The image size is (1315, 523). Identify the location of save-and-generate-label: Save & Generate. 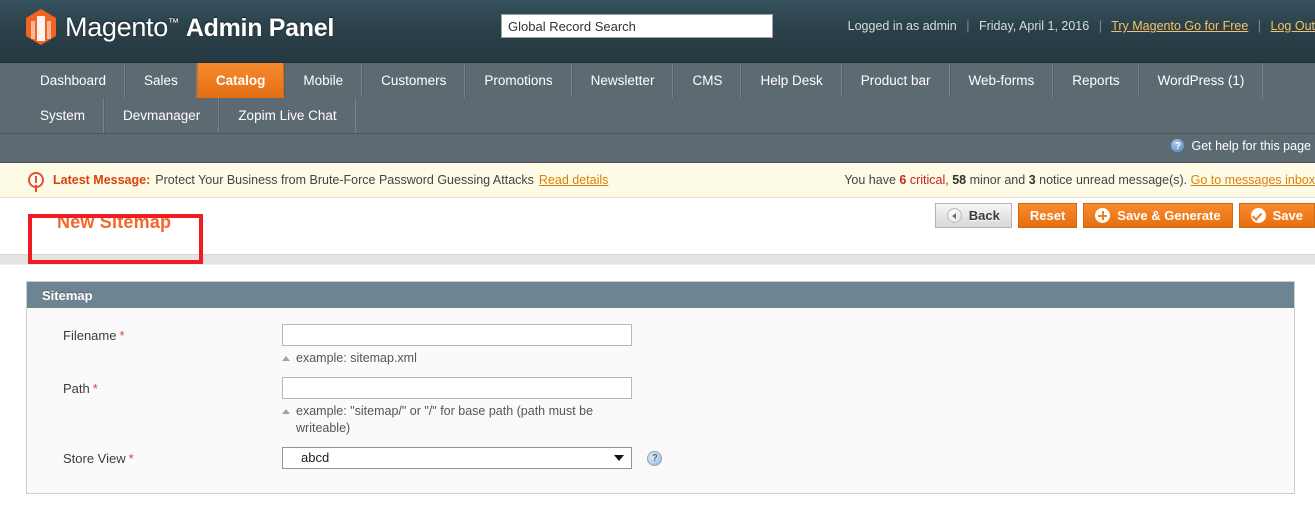
(1169, 215).